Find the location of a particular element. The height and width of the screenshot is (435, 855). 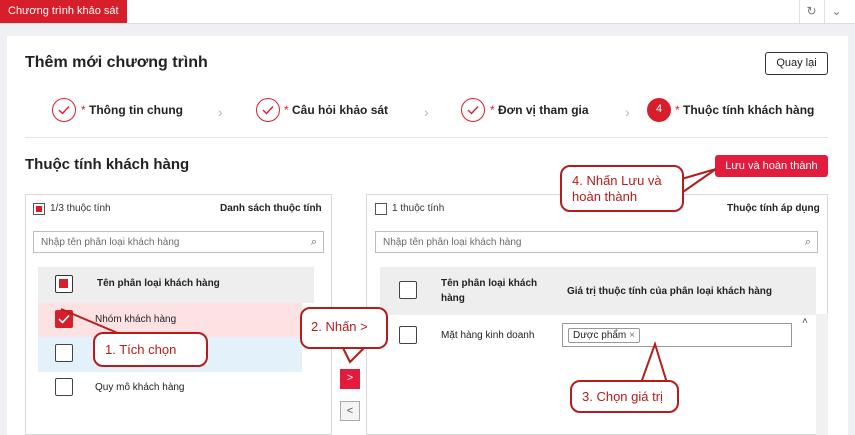

step-2-done-icon is located at coordinates (268, 110).